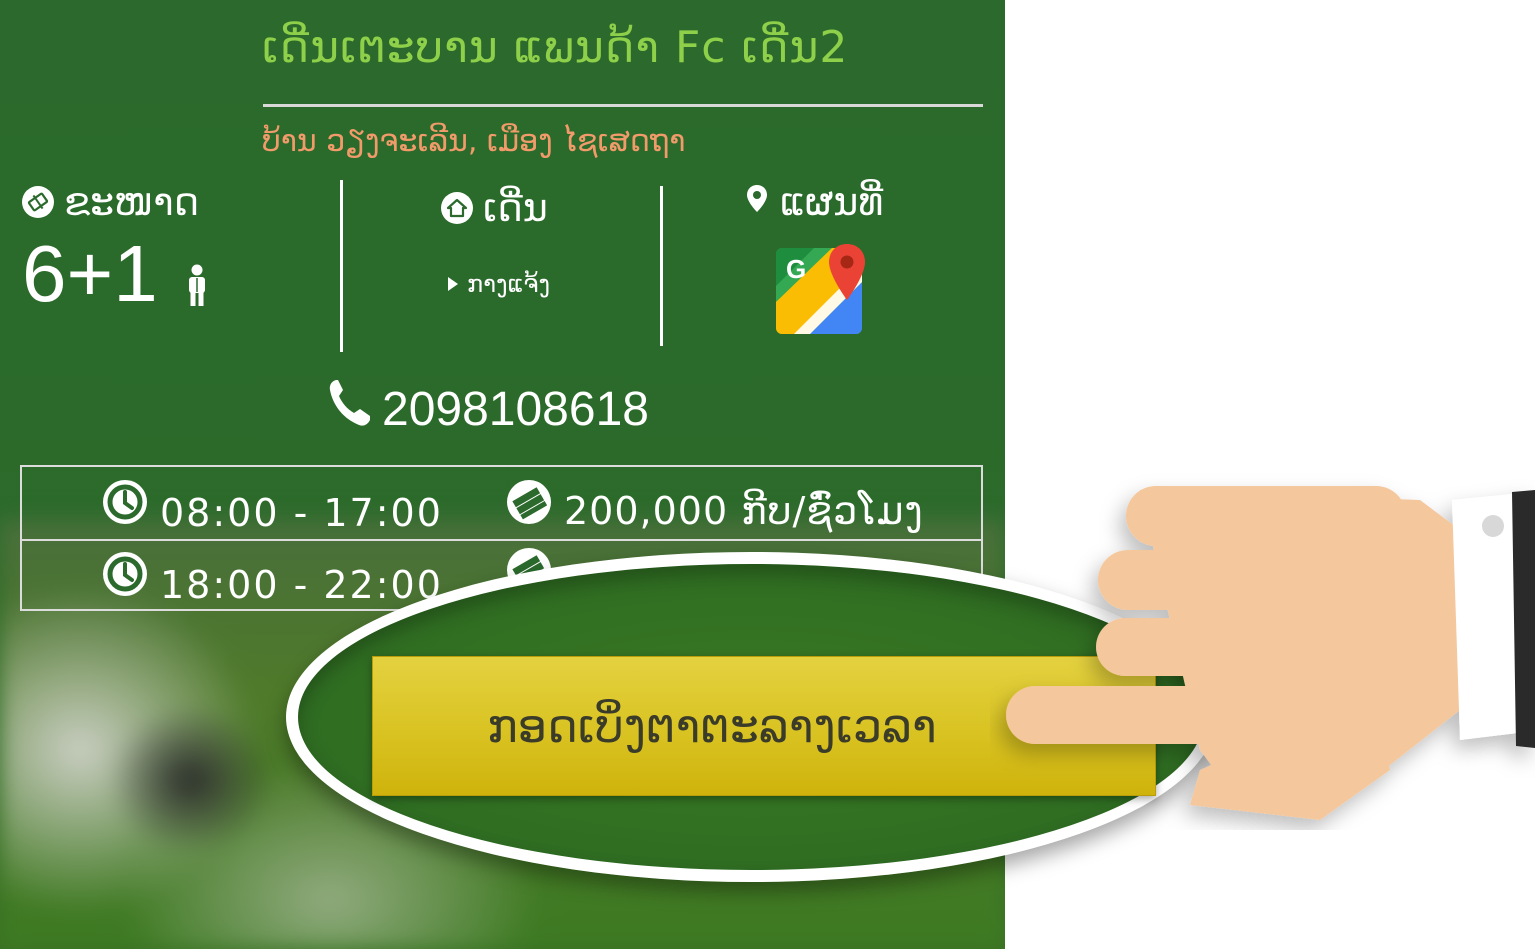  Describe the element at coordinates (132, 202) in the screenshot. I see `size-label: ຂະໜາດ` at that location.